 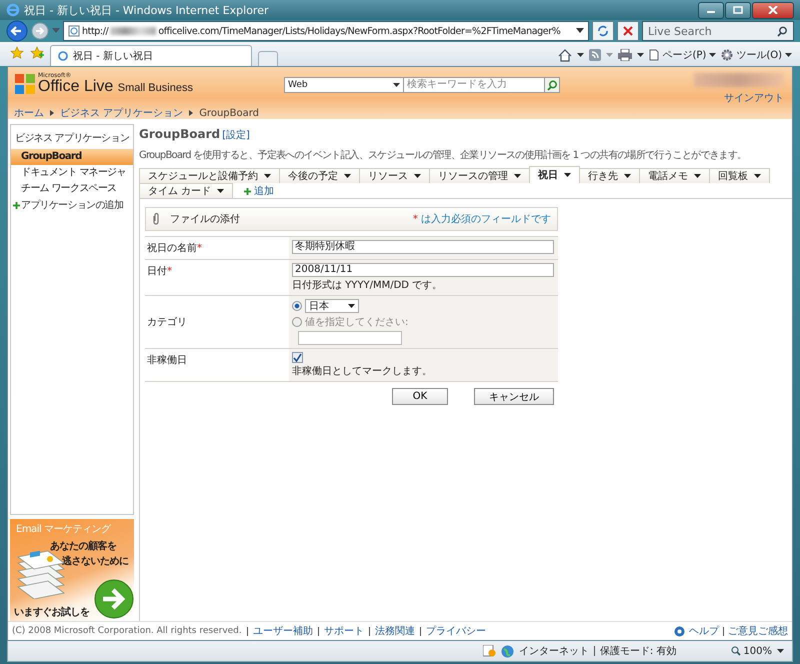 I want to click on plus-icon, so click(x=16, y=205).